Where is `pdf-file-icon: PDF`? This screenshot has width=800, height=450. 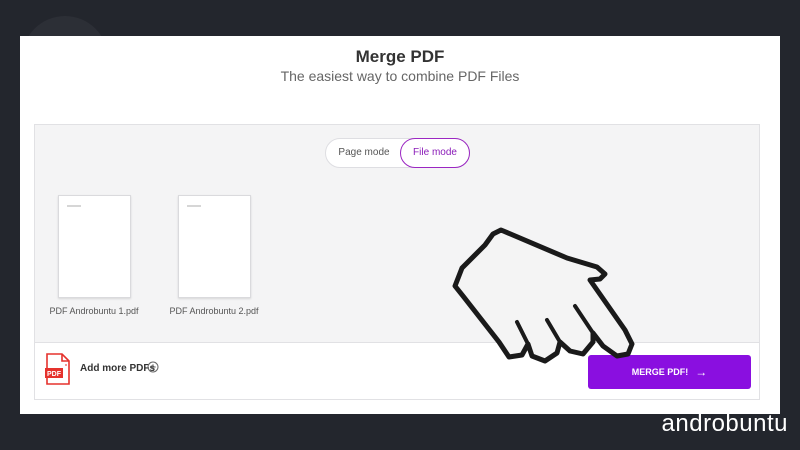
pdf-file-icon: PDF is located at coordinates (57, 369).